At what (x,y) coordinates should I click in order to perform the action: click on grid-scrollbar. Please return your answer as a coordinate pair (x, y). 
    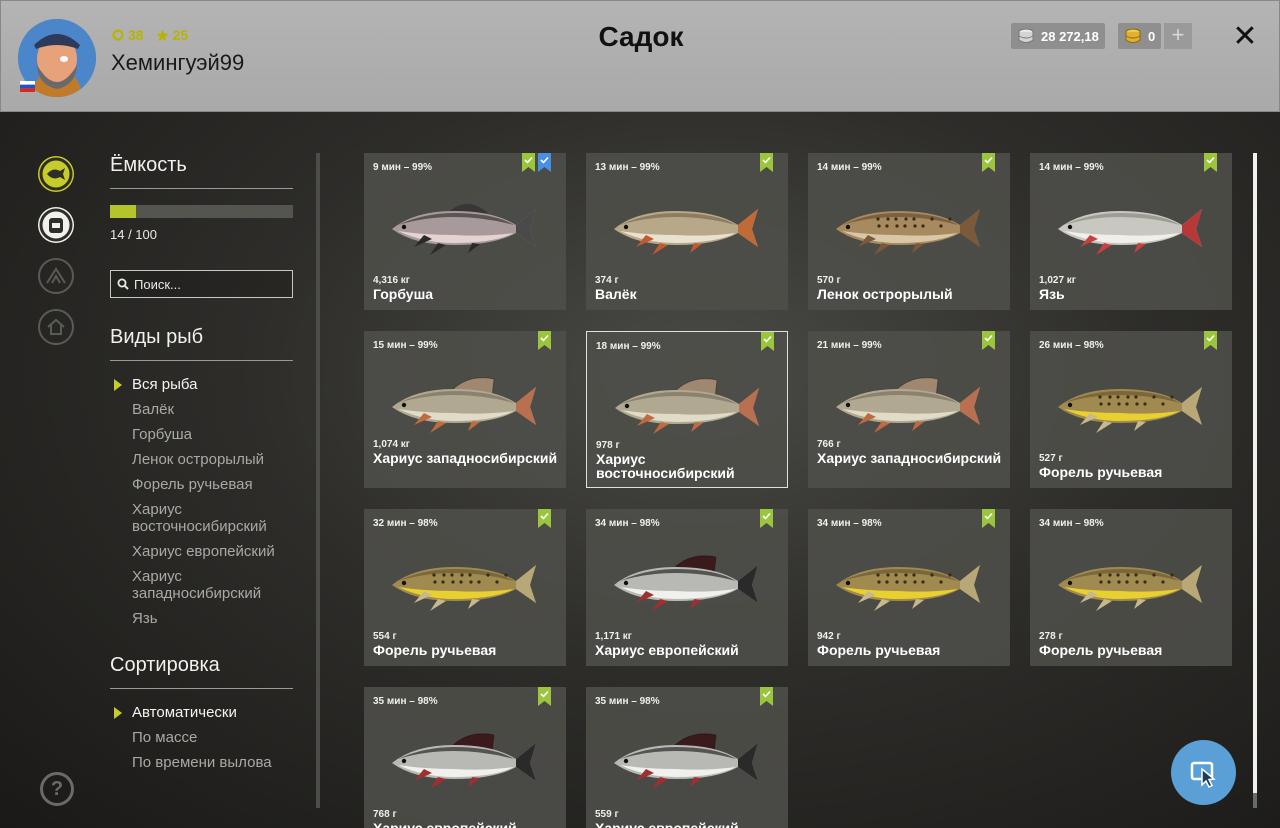
    Looking at the image, I should click on (1255, 480).